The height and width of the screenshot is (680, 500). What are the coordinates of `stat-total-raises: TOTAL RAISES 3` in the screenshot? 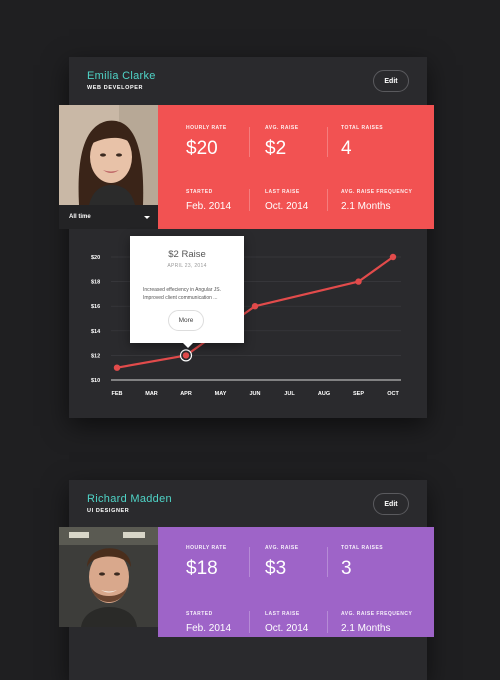 It's located at (362, 562).